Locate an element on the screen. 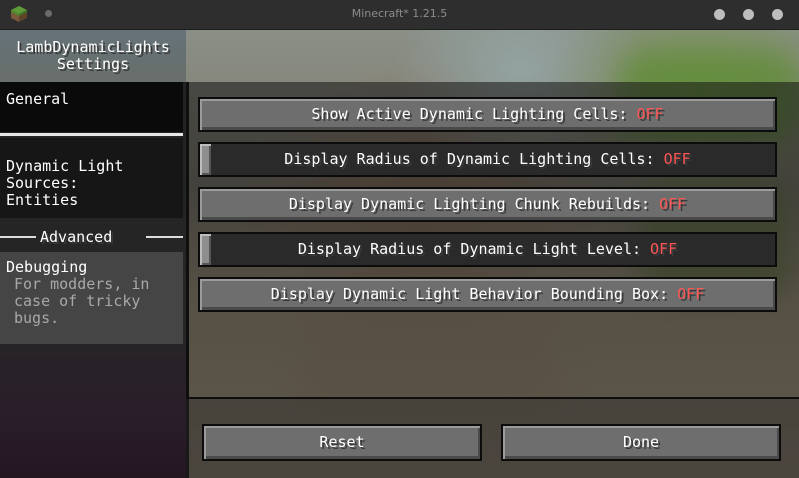 This screenshot has width=799, height=478. done-button: Done is located at coordinates (641, 442).